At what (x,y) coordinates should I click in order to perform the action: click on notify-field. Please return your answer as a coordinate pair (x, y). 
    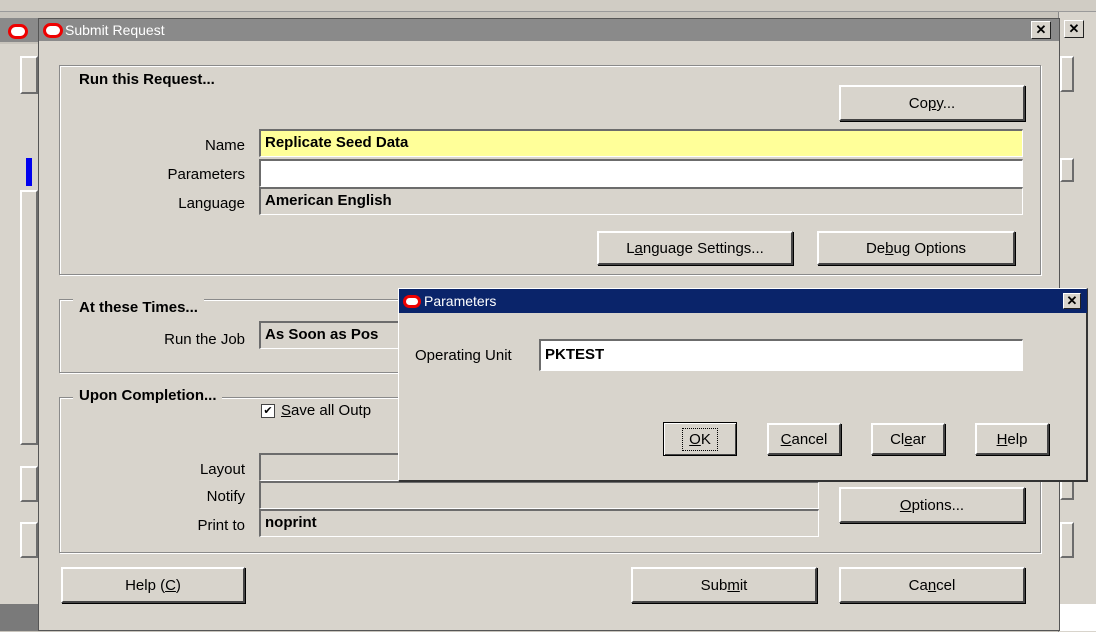
    Looking at the image, I should click on (539, 495).